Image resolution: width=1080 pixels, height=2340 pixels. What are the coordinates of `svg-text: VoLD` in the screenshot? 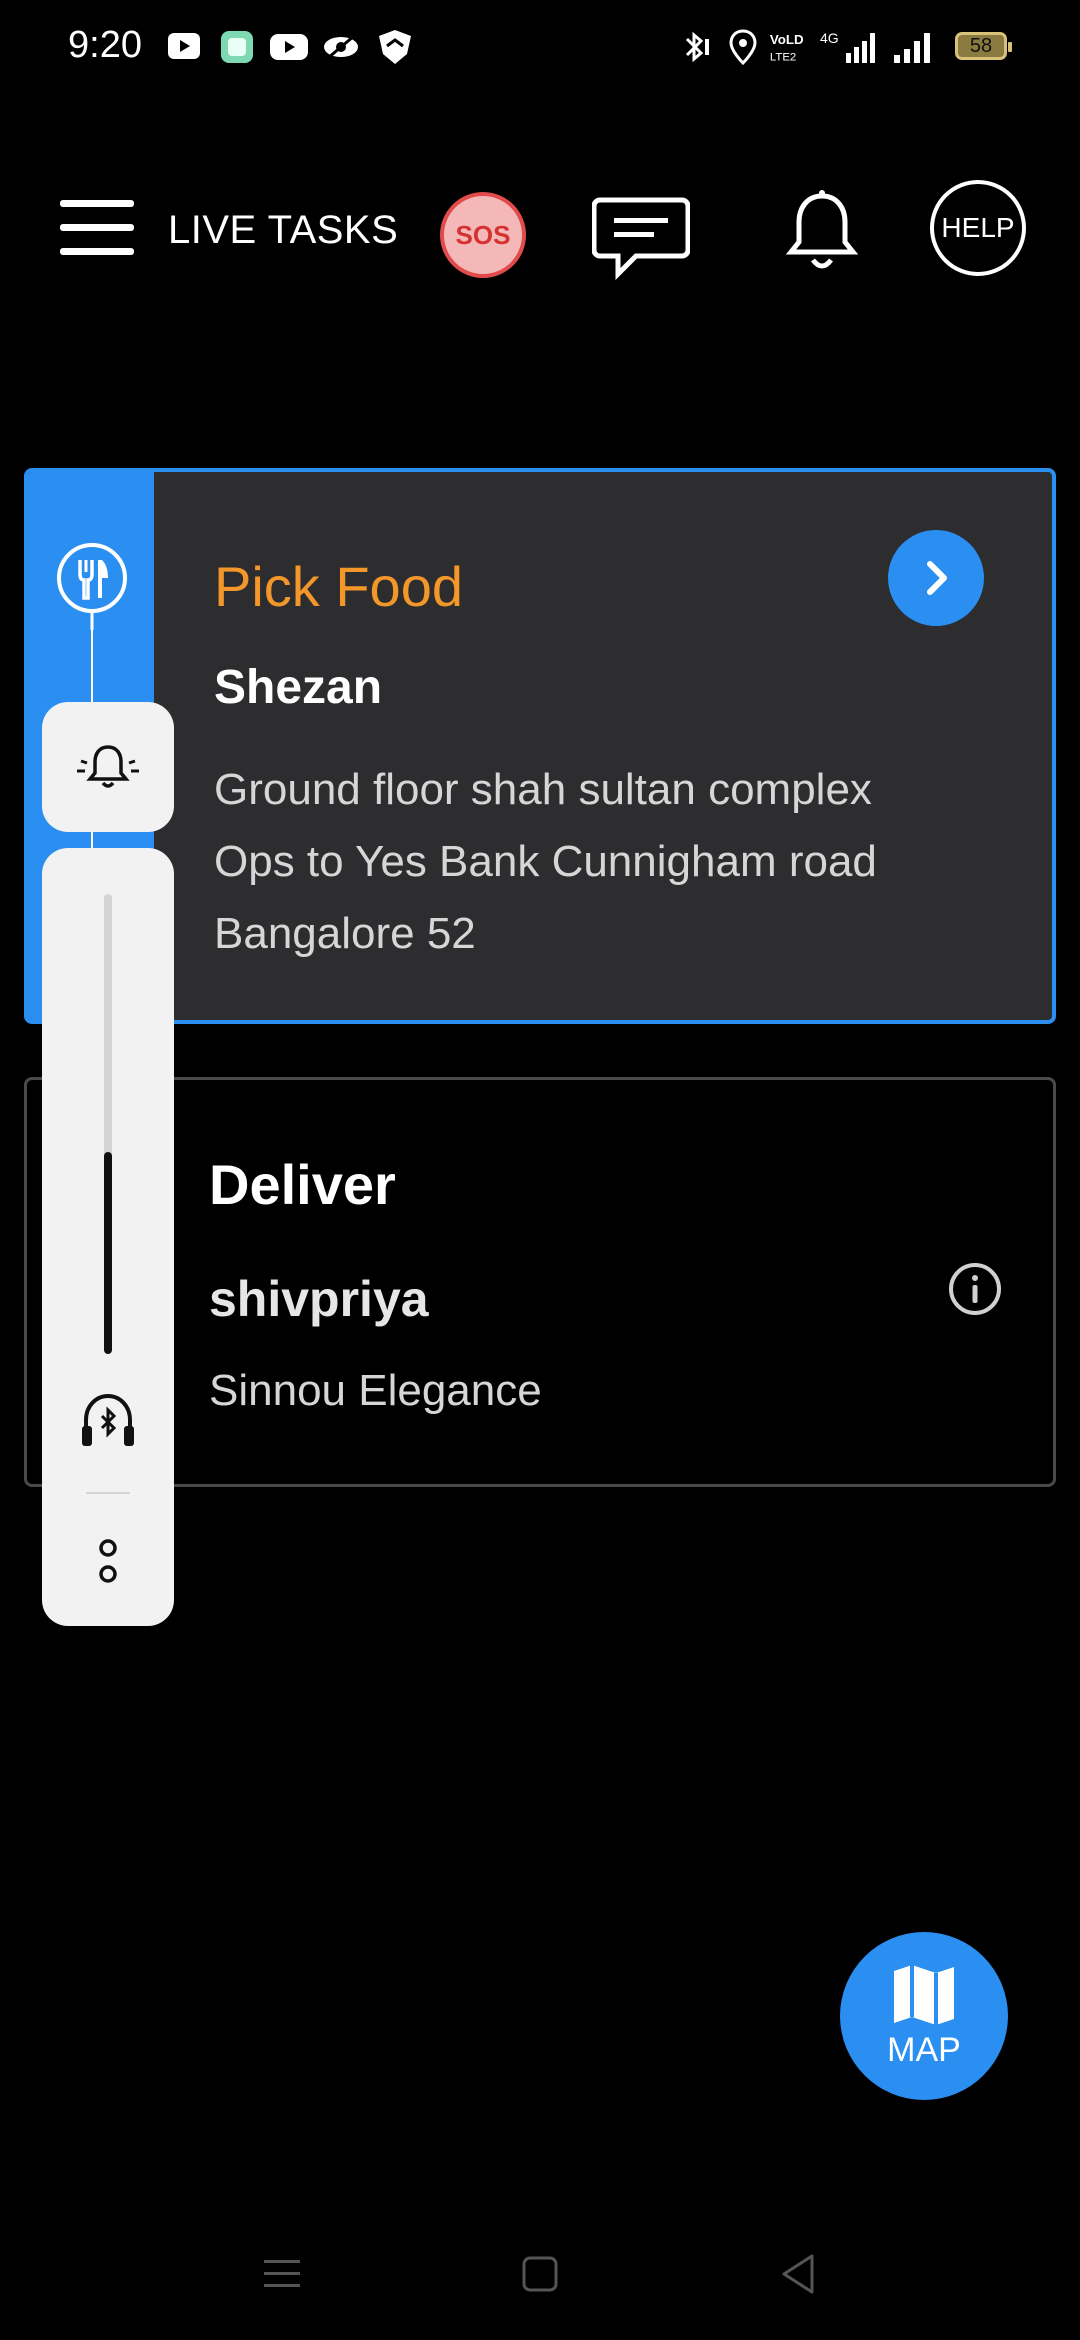 It's located at (787, 39).